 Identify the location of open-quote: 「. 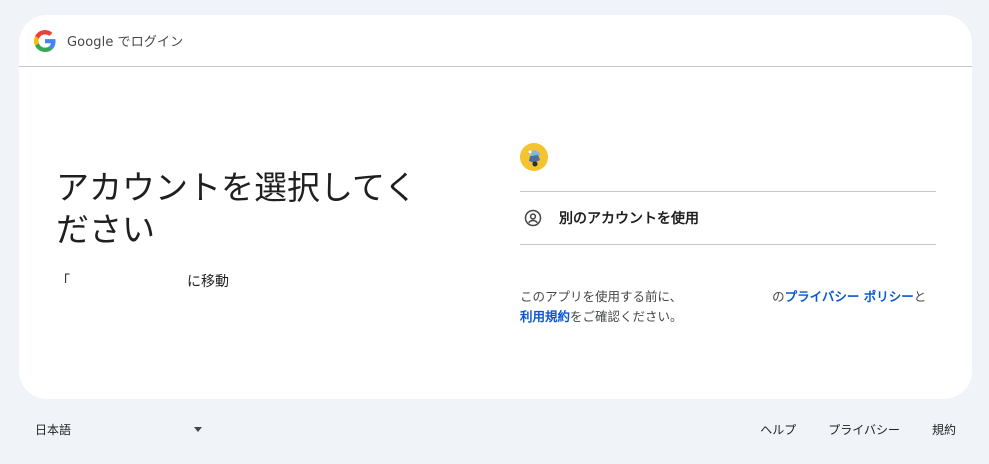
(63, 282).